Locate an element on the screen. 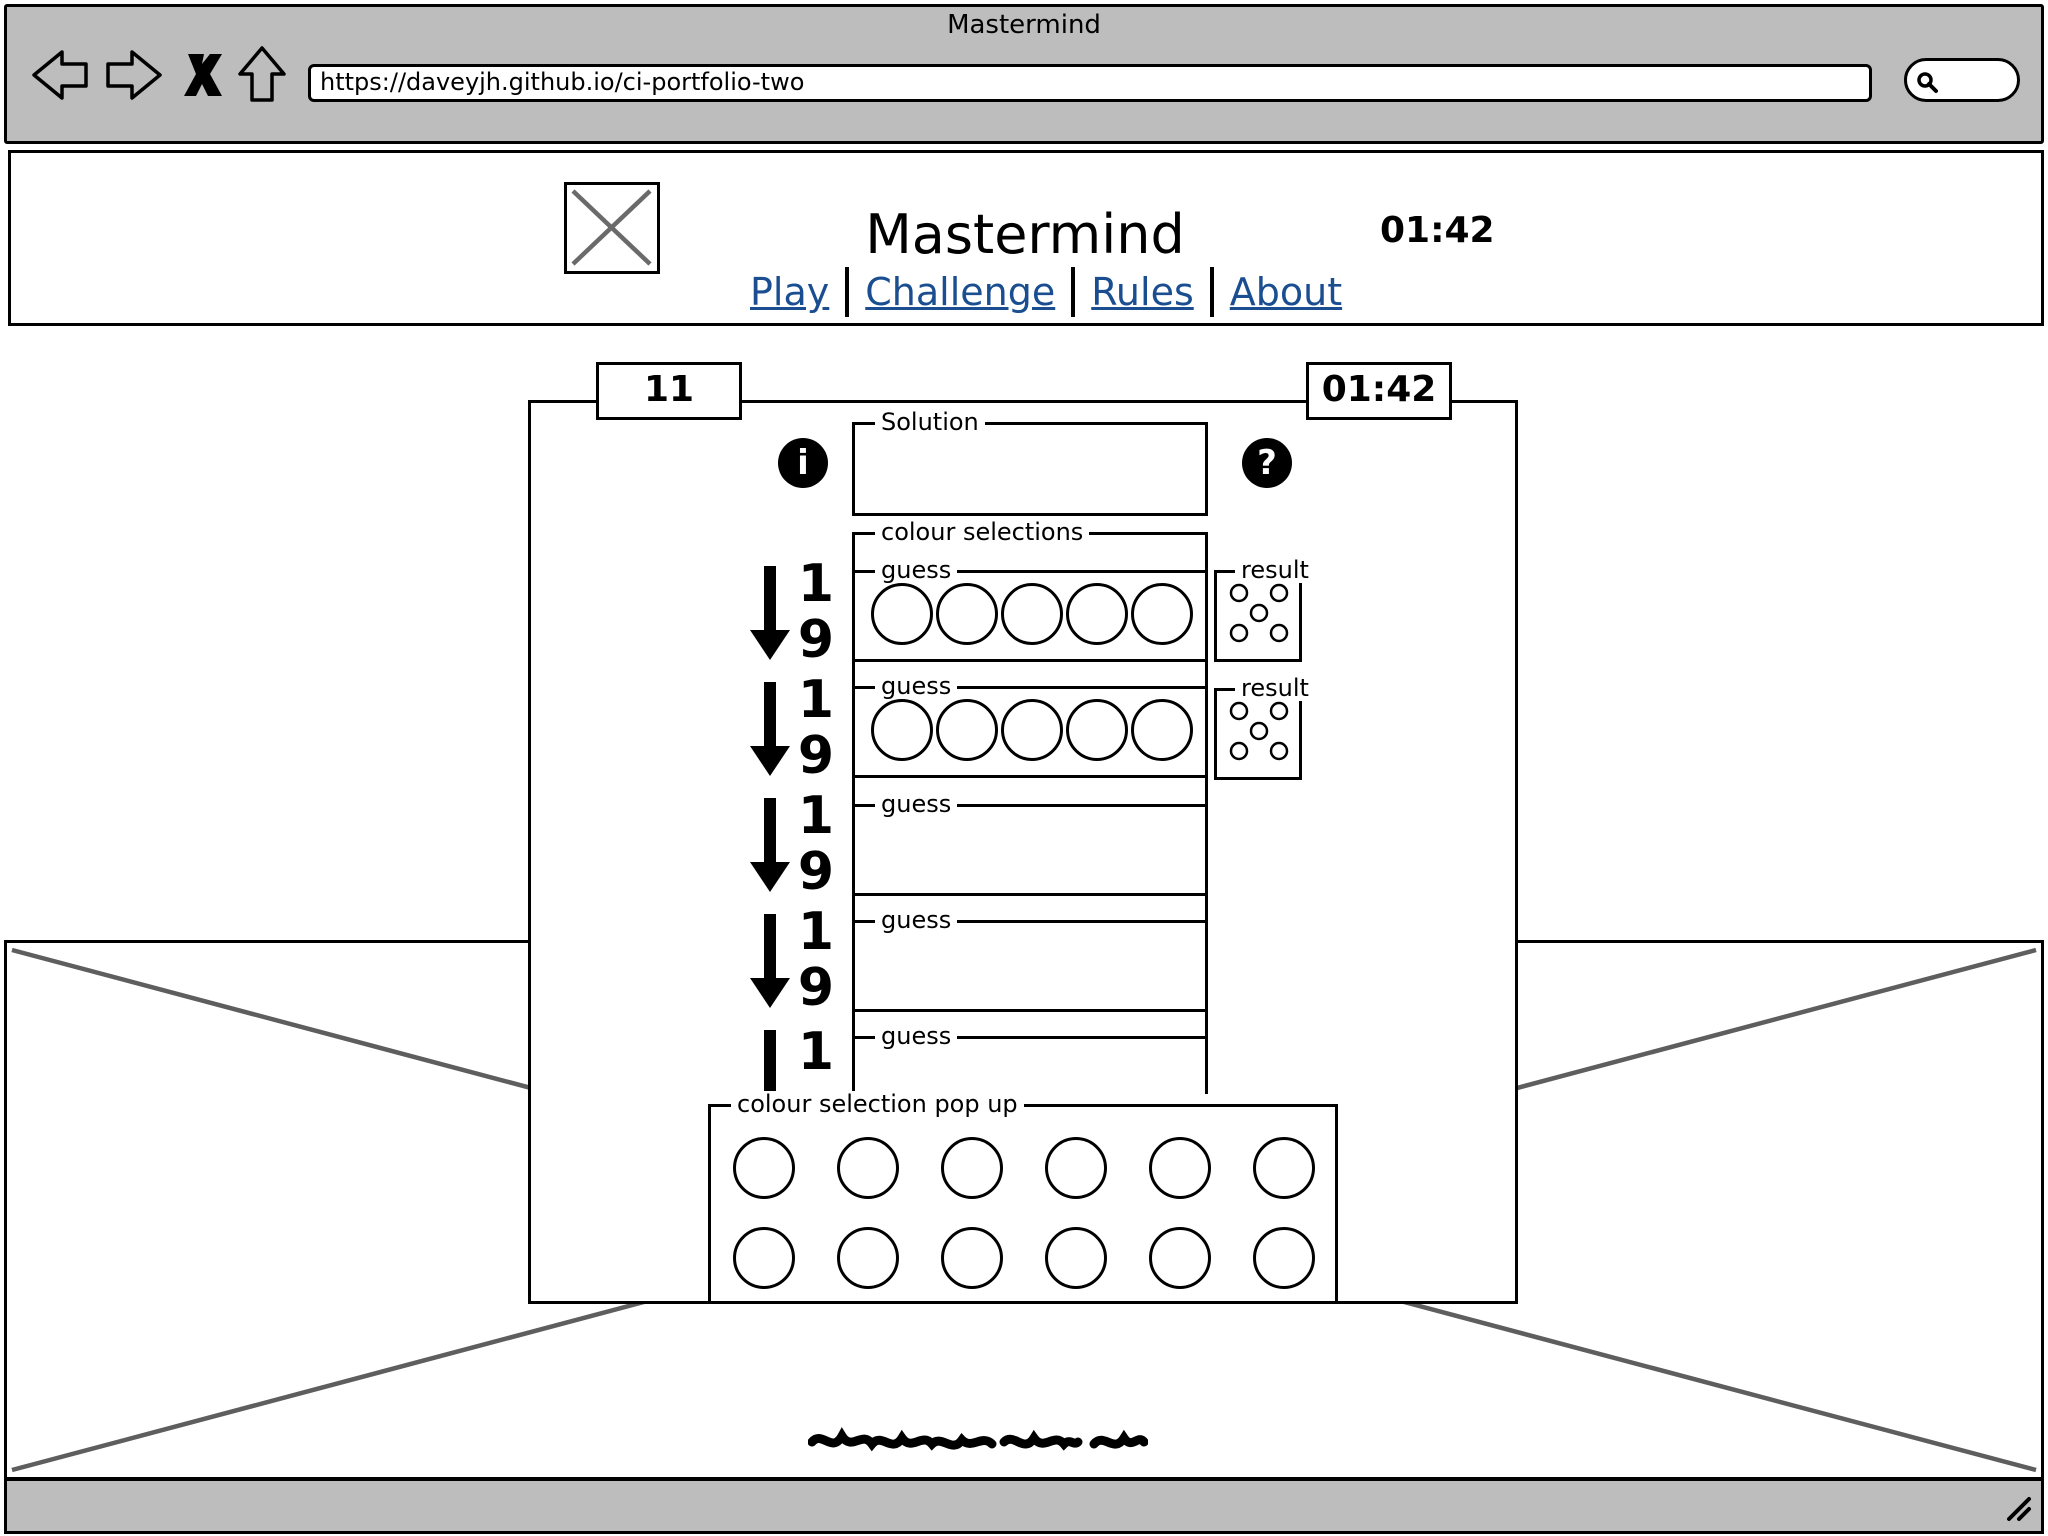 This screenshot has width=2048, height=1536. site-title: Mastermind is located at coordinates (1025, 234).